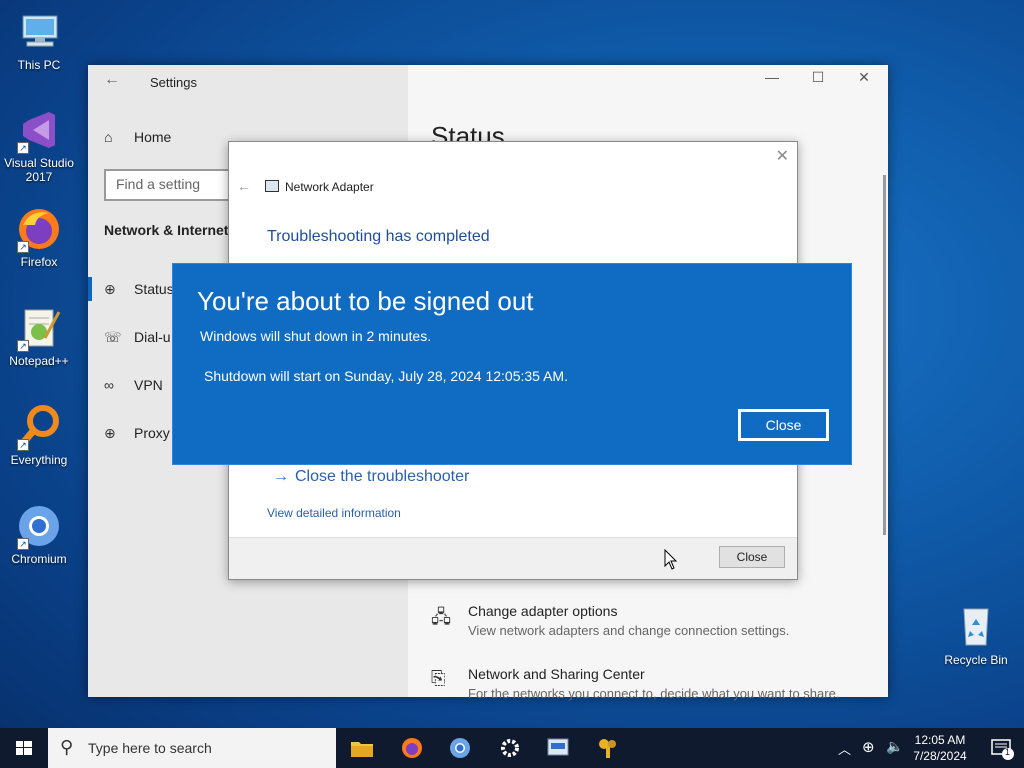 This screenshot has height=768, width=1024. I want to click on recycle-bin-icon, so click(976, 625).